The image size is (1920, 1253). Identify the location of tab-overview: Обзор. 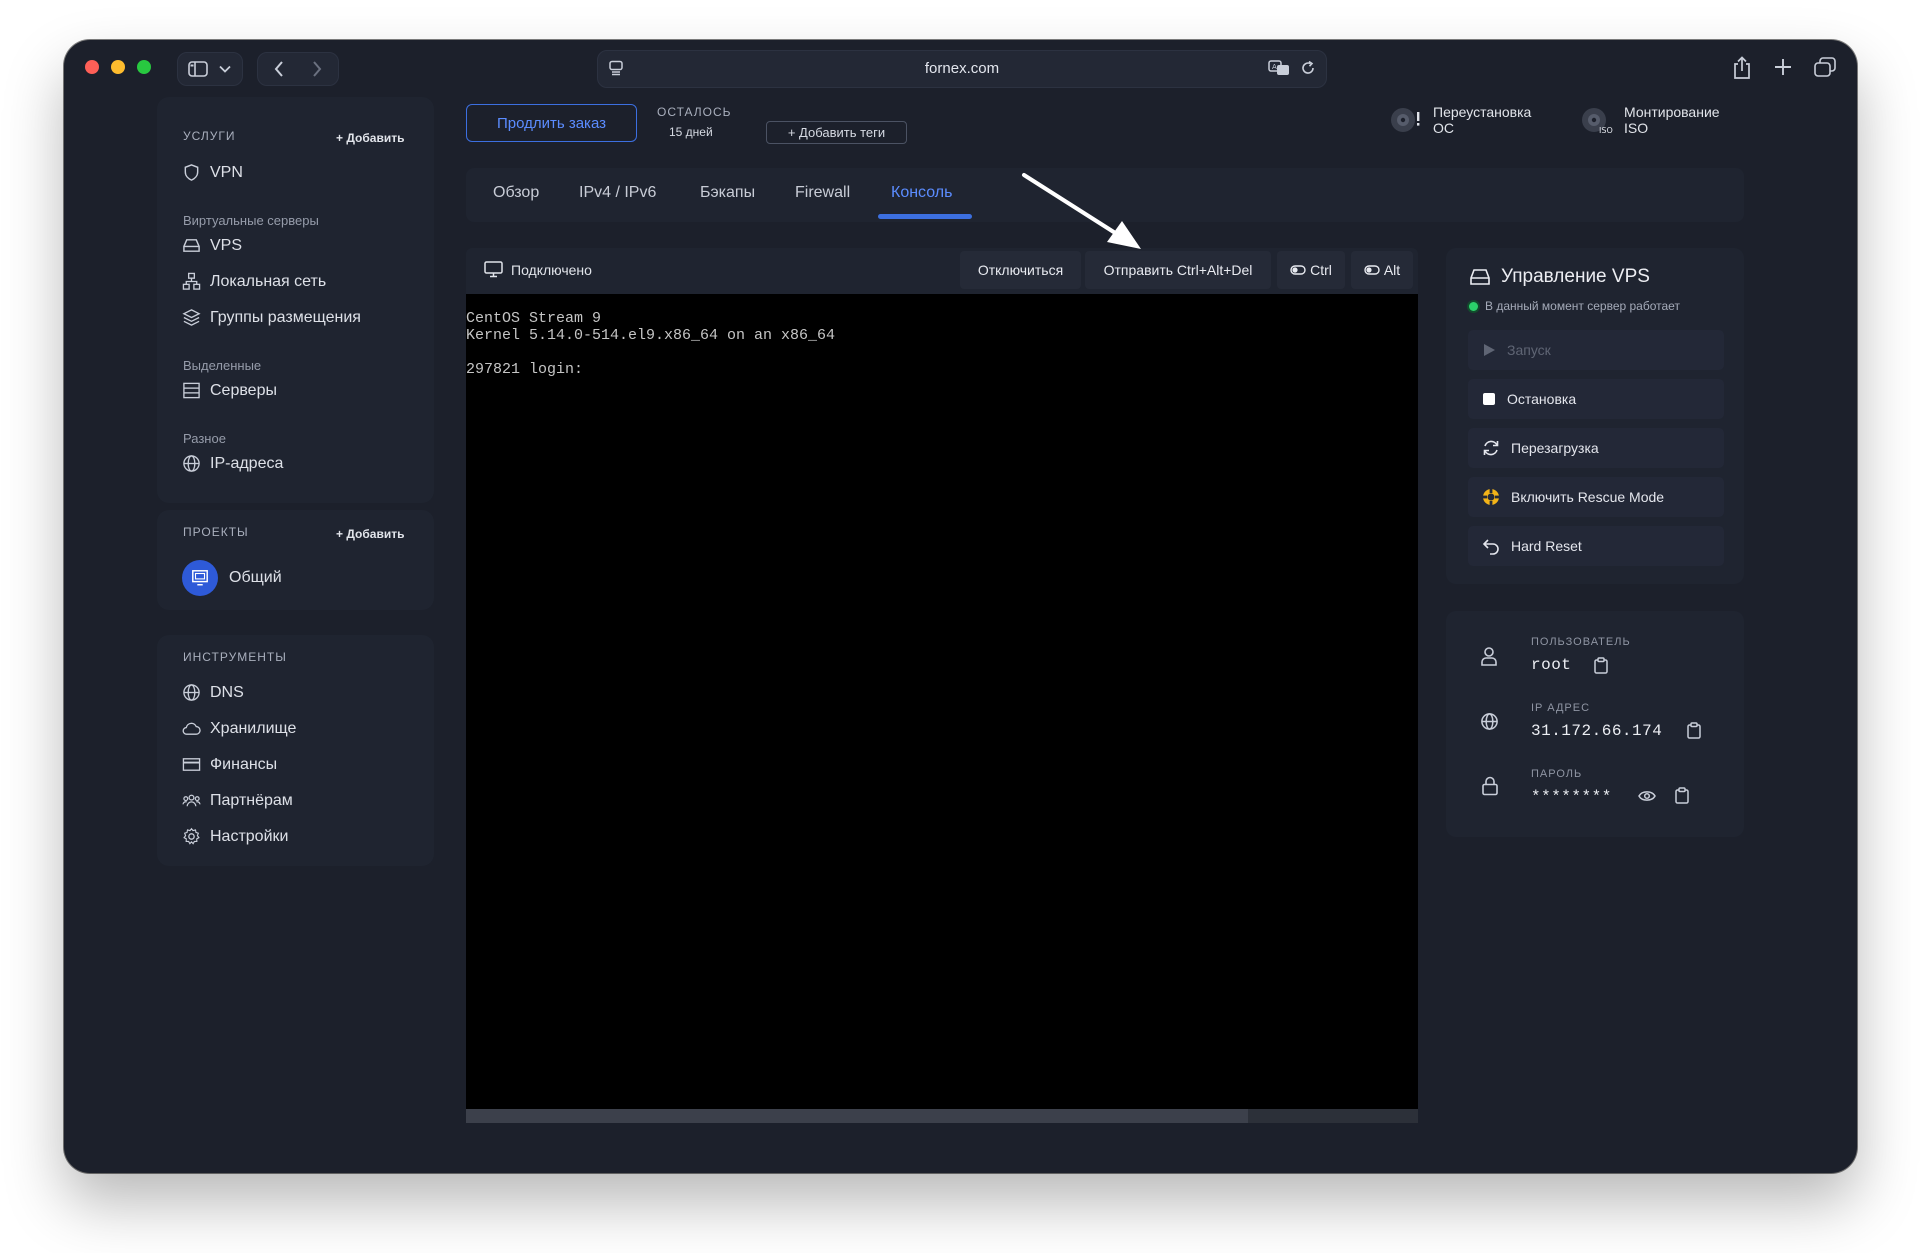
(516, 193).